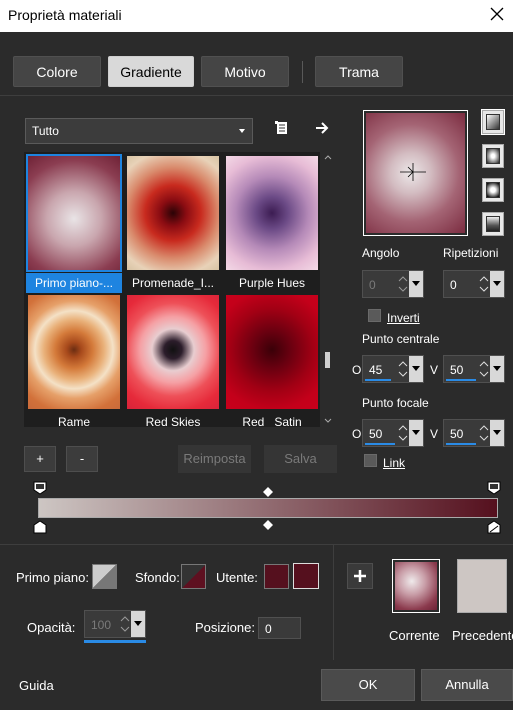  I want to click on gradient-label: Red_ Satin, so click(272, 421).